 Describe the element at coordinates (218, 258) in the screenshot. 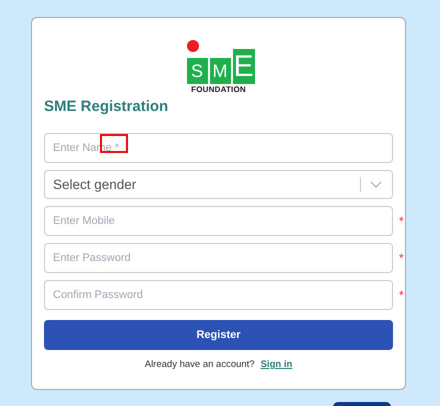

I see `input-field: Enter Password` at that location.